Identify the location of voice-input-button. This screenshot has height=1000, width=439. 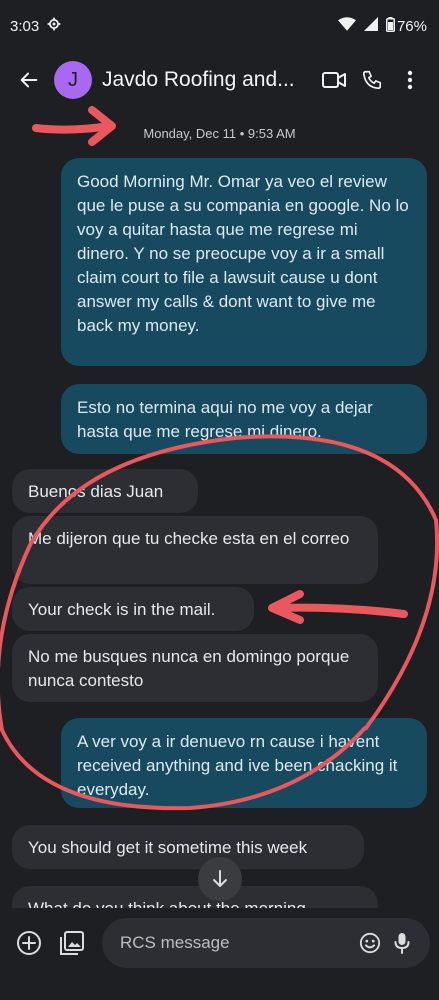
(402, 943).